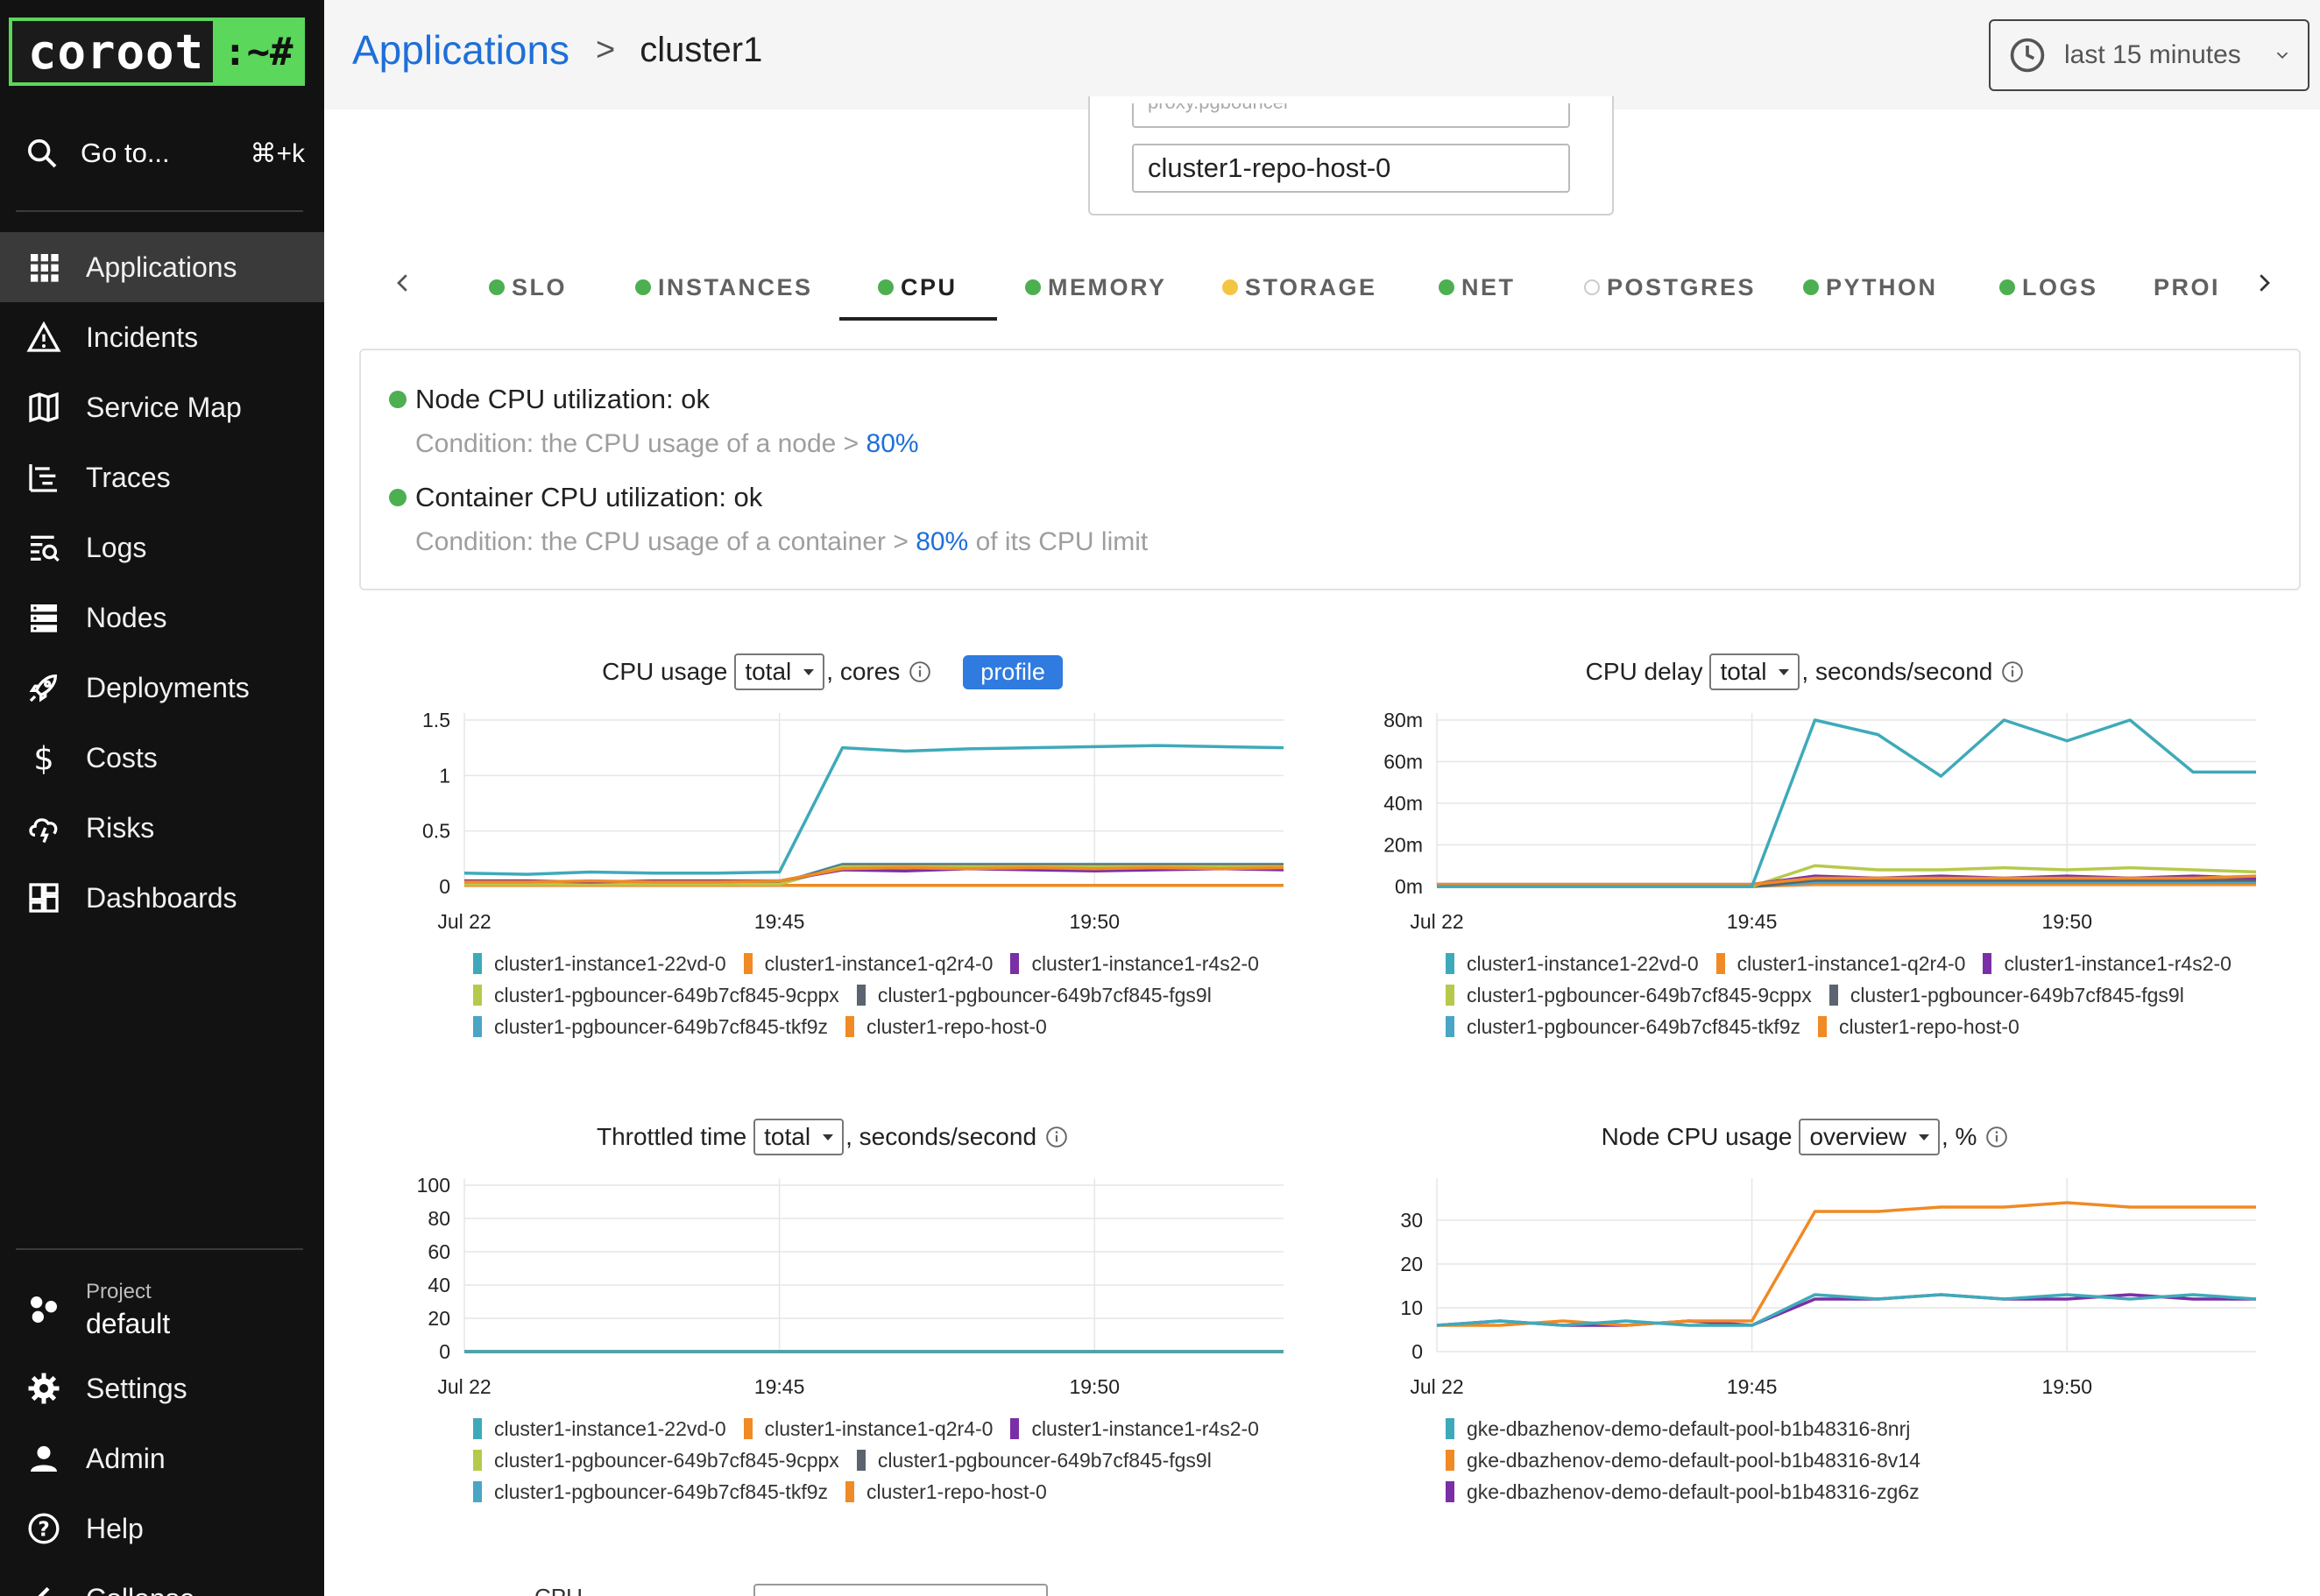  I want to click on legend-label: cluster1-instance1-r4s2-0, so click(2118, 963).